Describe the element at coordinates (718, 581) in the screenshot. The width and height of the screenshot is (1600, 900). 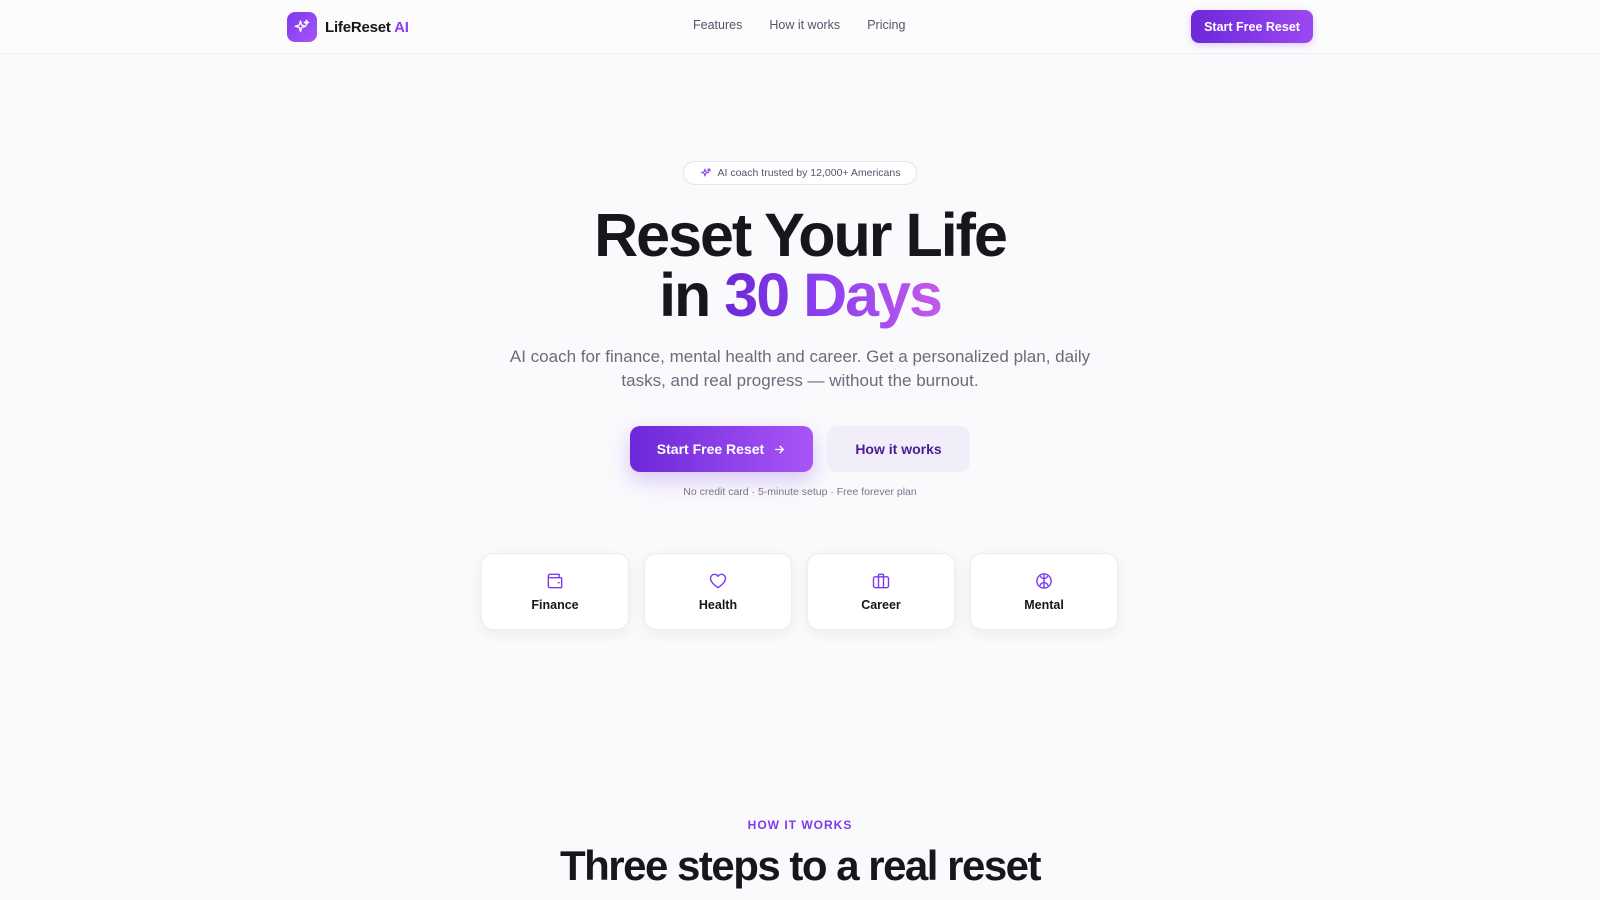
I see `heart-icon` at that location.